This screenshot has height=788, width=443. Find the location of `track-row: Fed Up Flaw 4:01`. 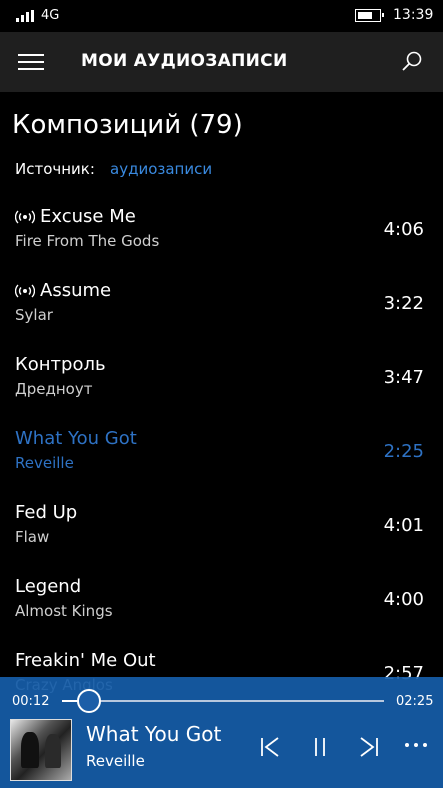

track-row: Fed Up Flaw 4:01 is located at coordinates (221, 531).